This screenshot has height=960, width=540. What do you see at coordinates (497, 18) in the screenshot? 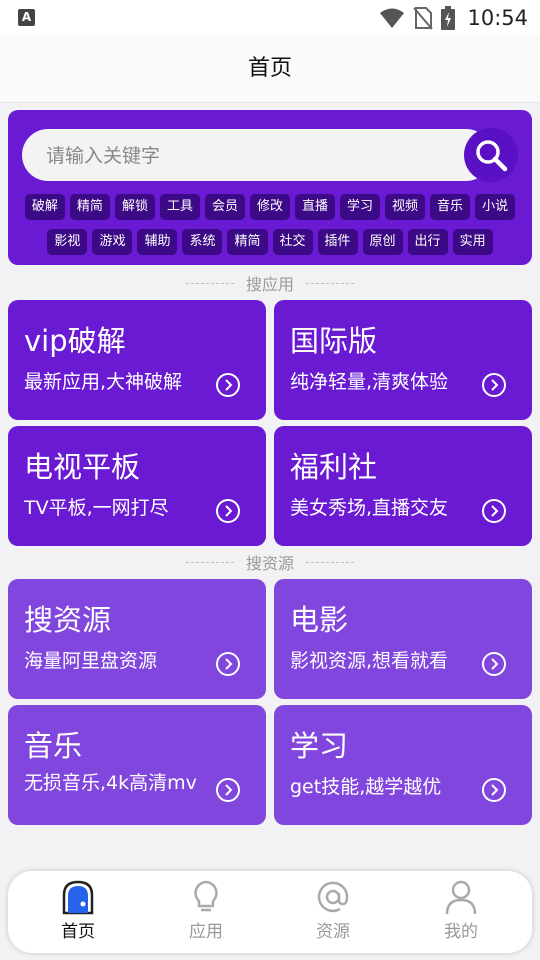
I see `clock: 10:54` at bounding box center [497, 18].